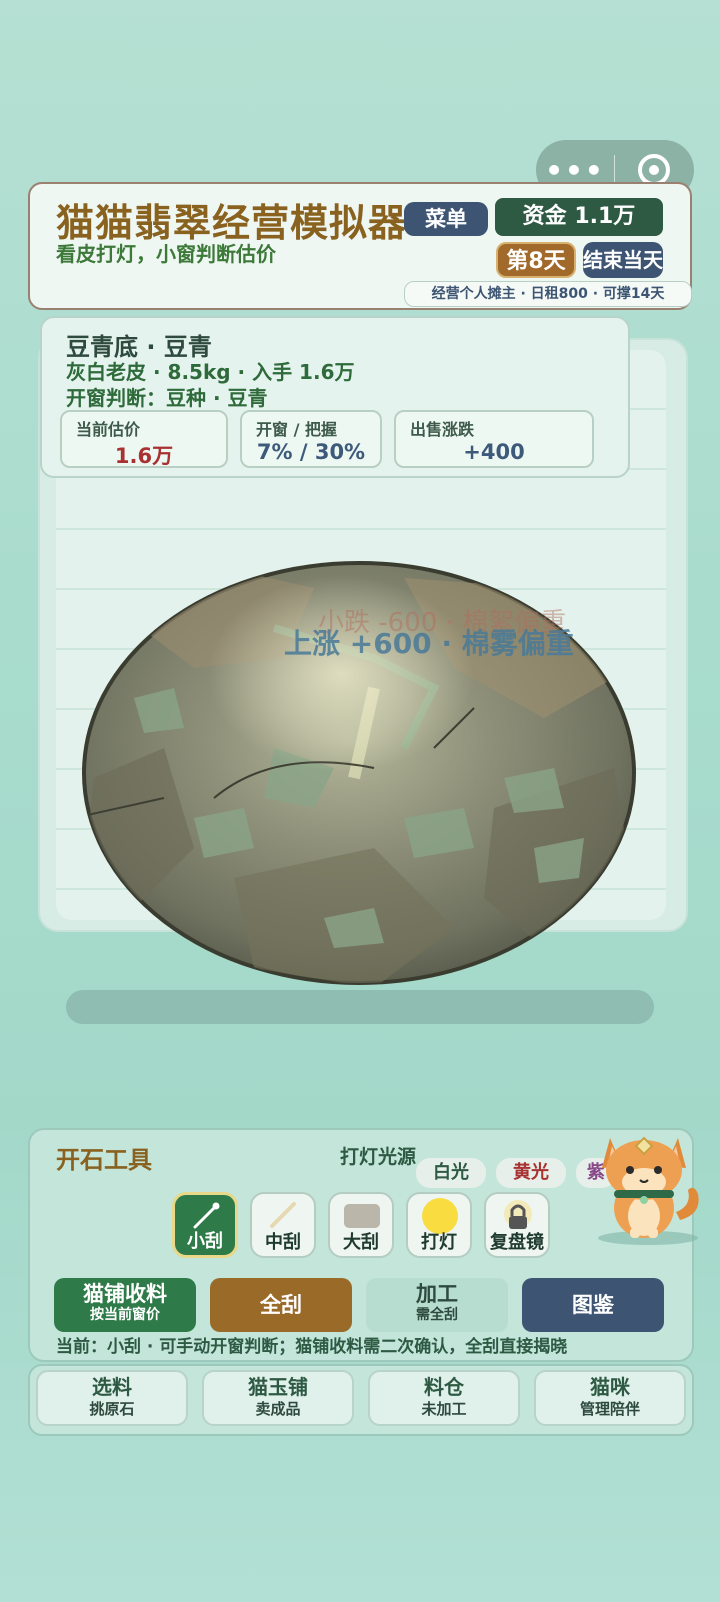  What do you see at coordinates (444, 1409) in the screenshot?
I see `nav-sublabel: 未加工` at bounding box center [444, 1409].